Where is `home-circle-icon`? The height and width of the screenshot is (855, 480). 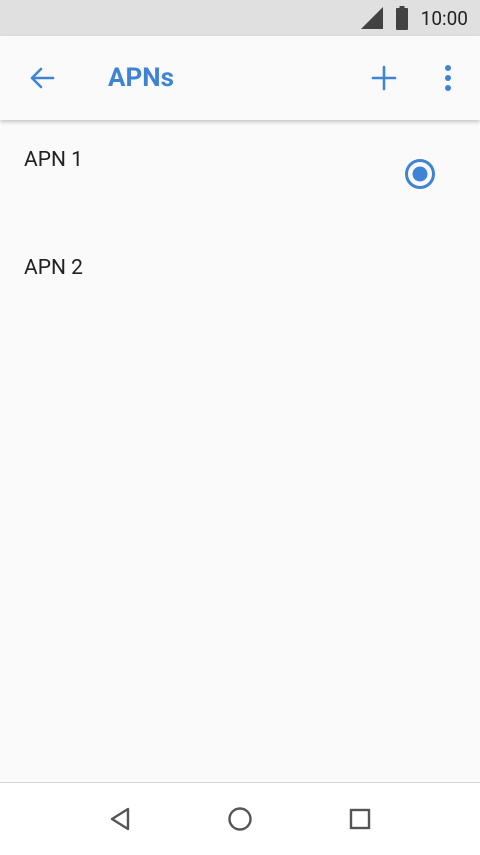
home-circle-icon is located at coordinates (240, 819).